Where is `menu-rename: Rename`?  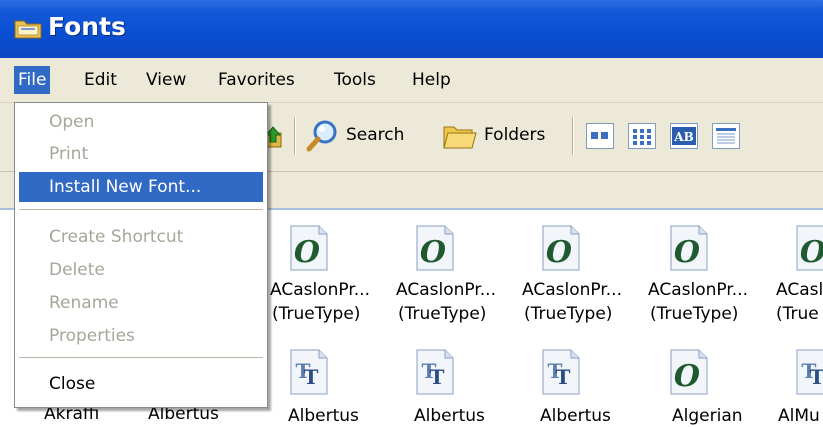
menu-rename: Rename is located at coordinates (141, 303).